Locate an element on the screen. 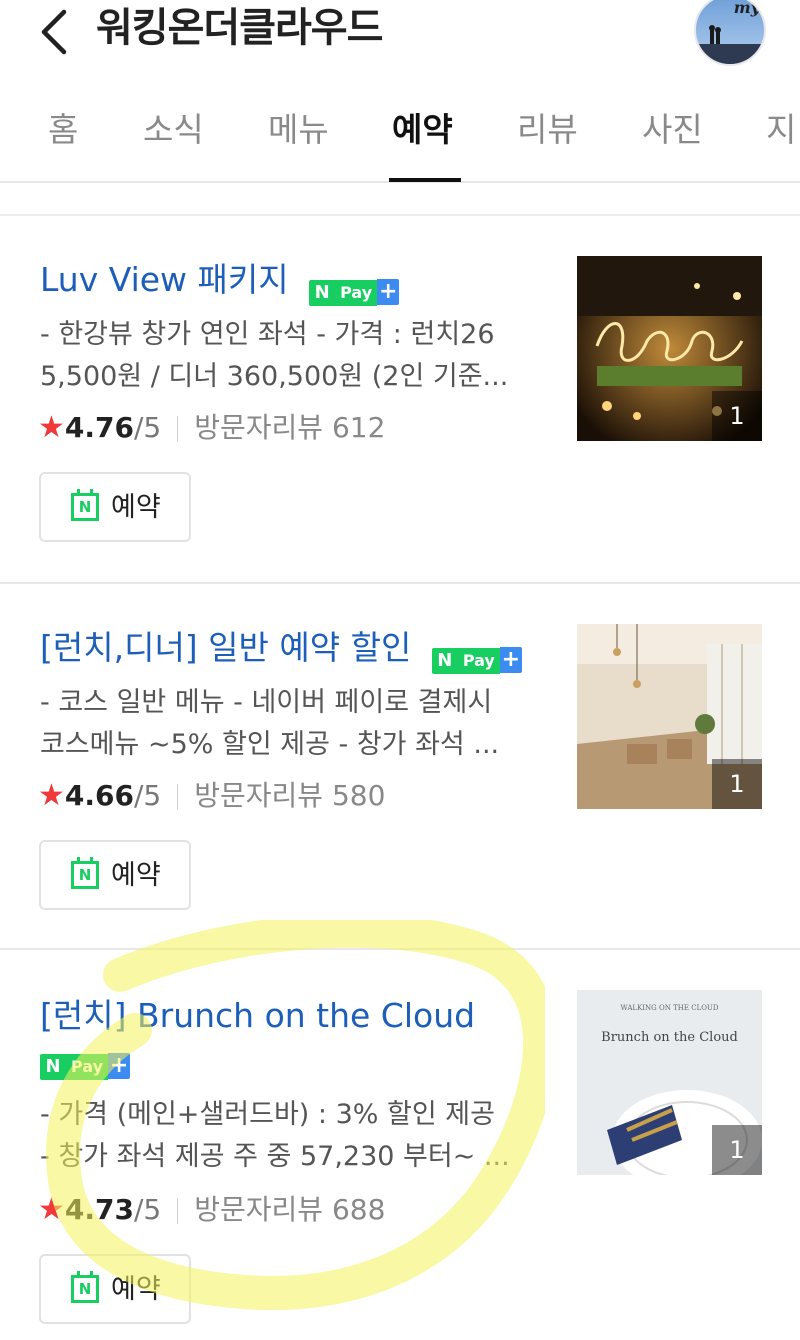  item-title: Luv View 패키지 N Pay + is located at coordinates (220, 282).